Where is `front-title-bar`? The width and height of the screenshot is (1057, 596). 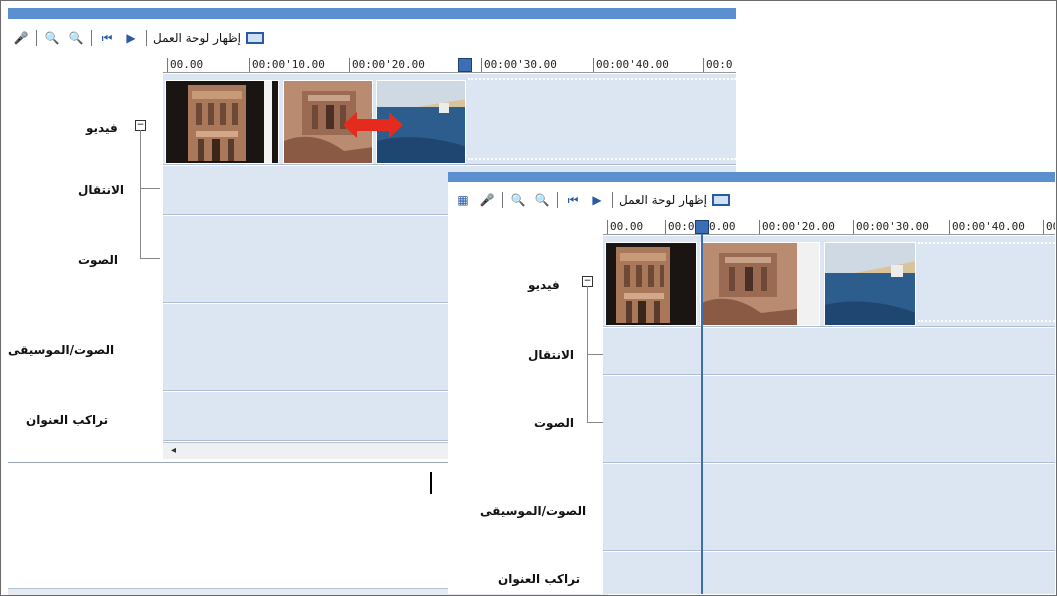
front-title-bar is located at coordinates (751, 177).